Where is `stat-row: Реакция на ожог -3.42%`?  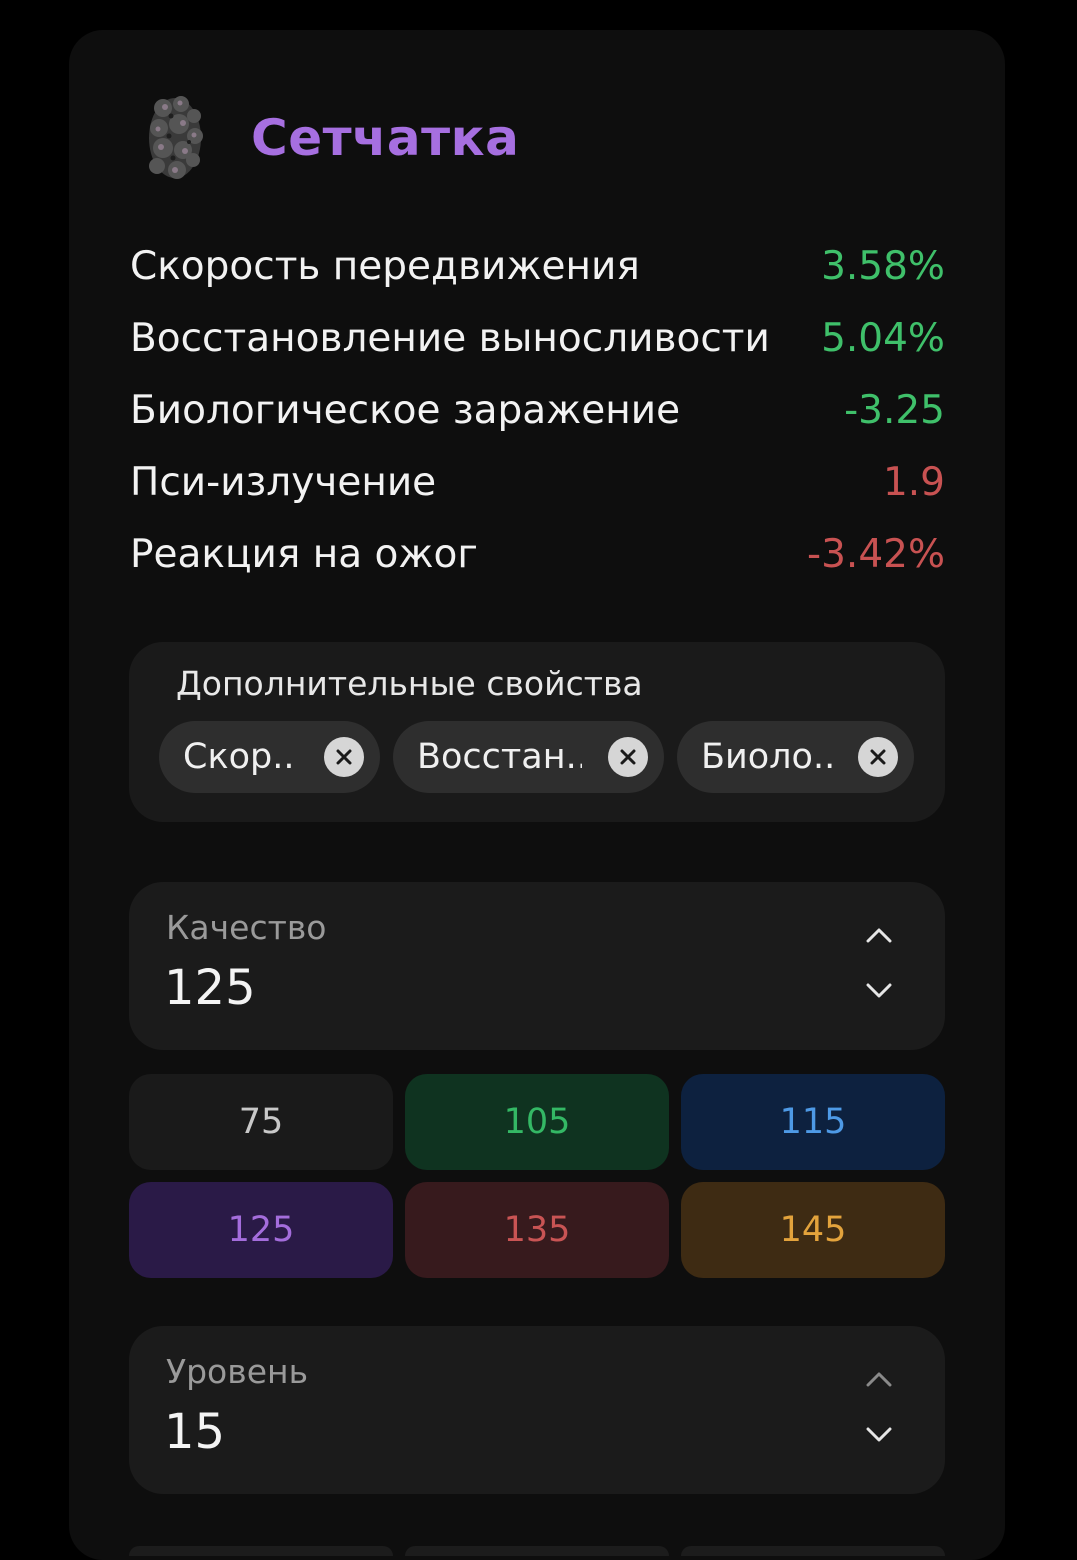
stat-row: Реакция на ожог -3.42% is located at coordinates (537, 554).